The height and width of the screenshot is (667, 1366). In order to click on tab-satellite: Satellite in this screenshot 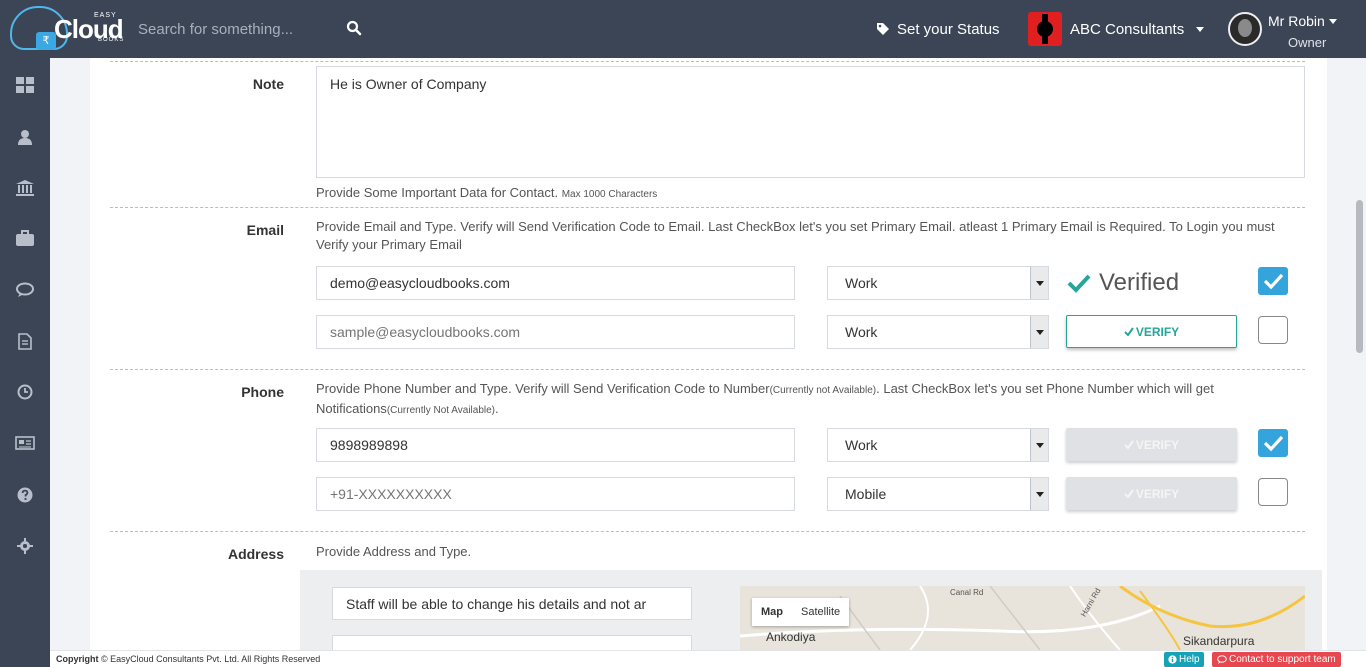, I will do `click(820, 612)`.